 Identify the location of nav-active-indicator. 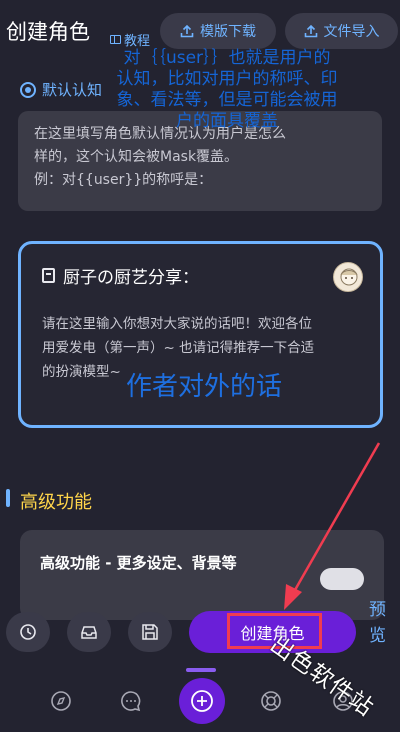
(201, 670).